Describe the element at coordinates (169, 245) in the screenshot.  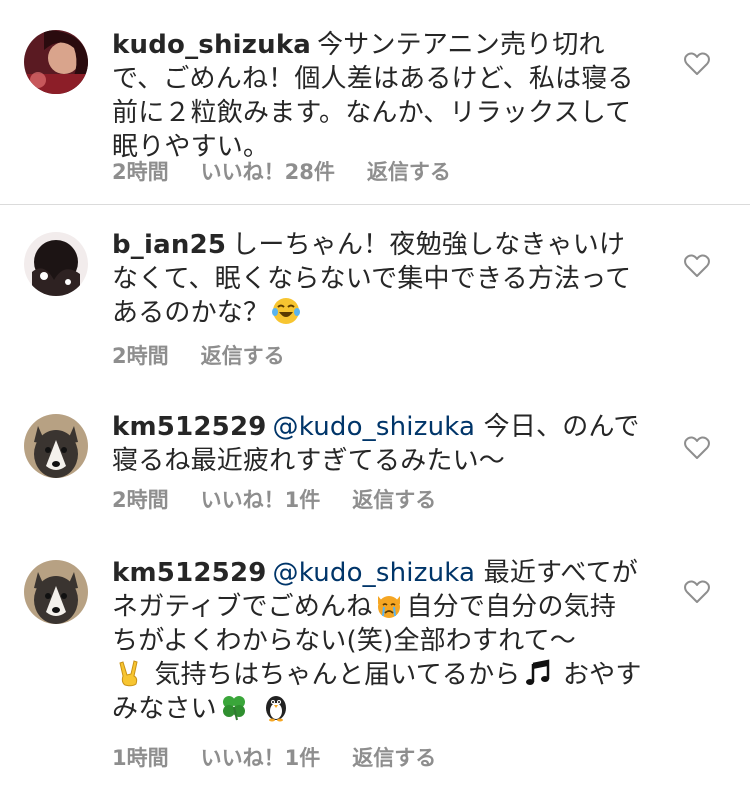
I see `username: b_ian25` at that location.